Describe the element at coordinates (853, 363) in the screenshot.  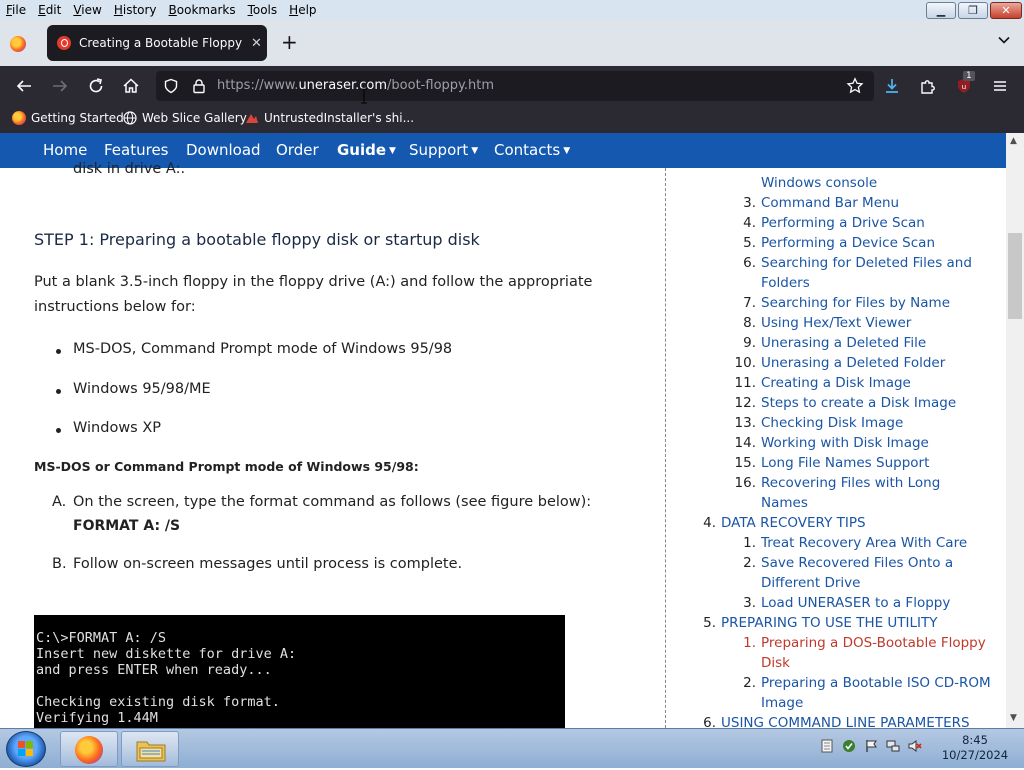
I see `toc-link: Unerasing a Deleted Folder` at that location.